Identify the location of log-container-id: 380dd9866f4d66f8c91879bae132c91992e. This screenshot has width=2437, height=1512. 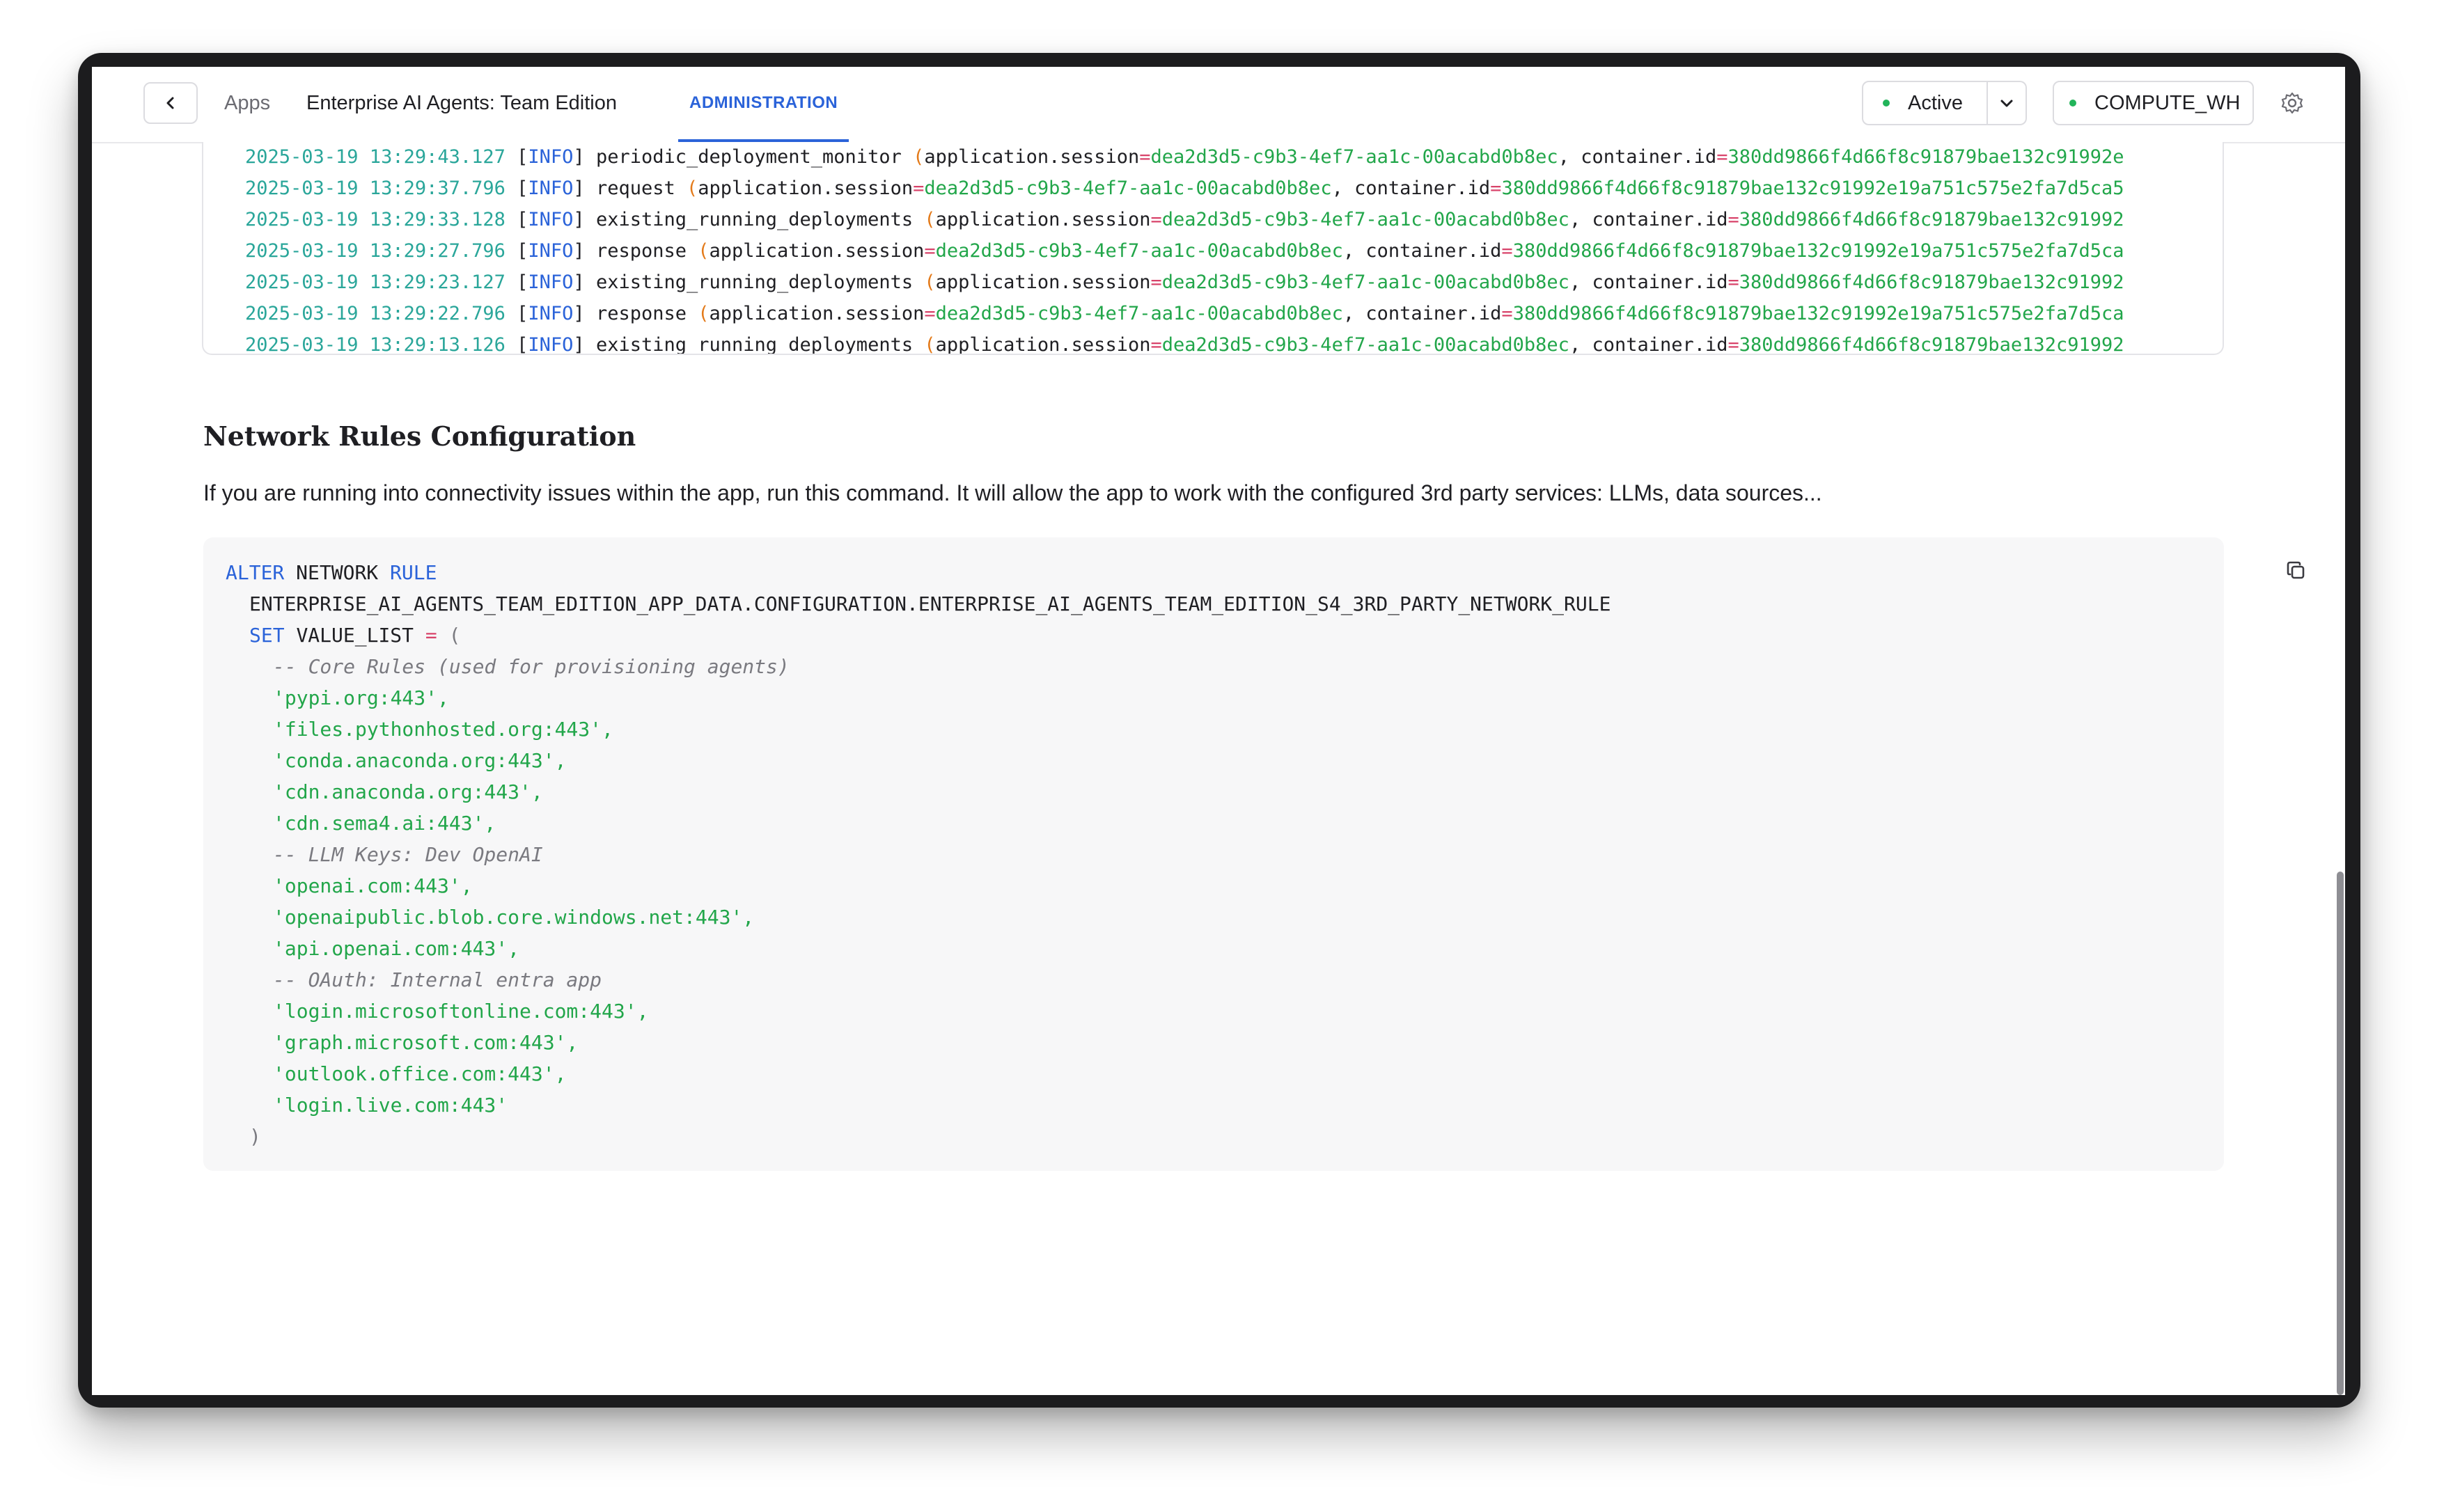
(1926, 157).